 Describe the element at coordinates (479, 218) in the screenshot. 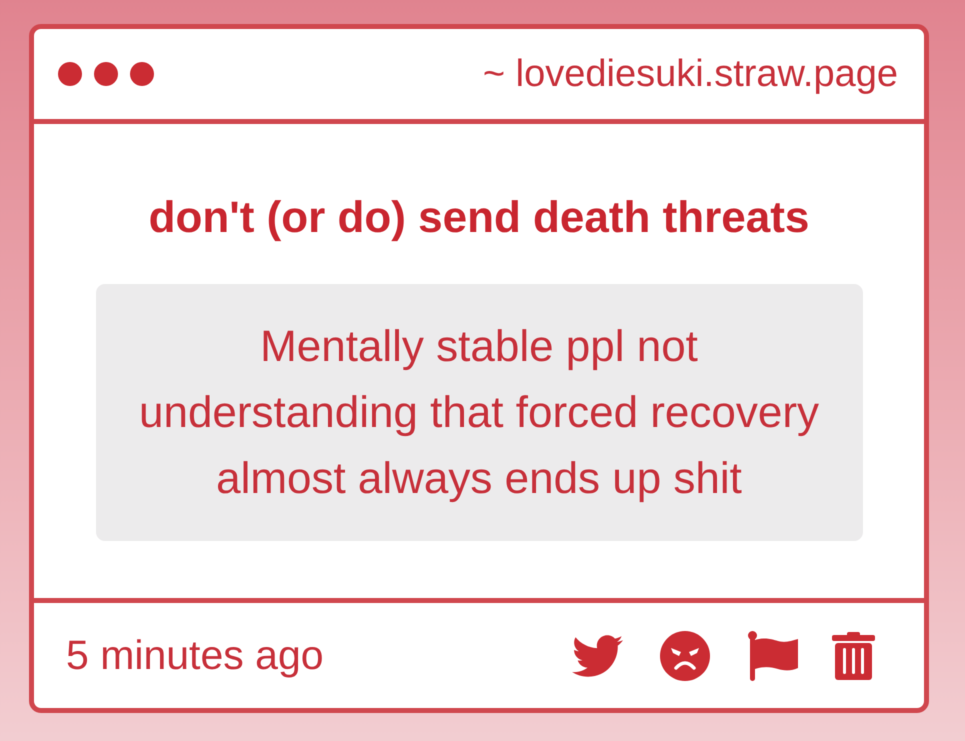

I see `post-title: don't (or do) send death threats` at that location.